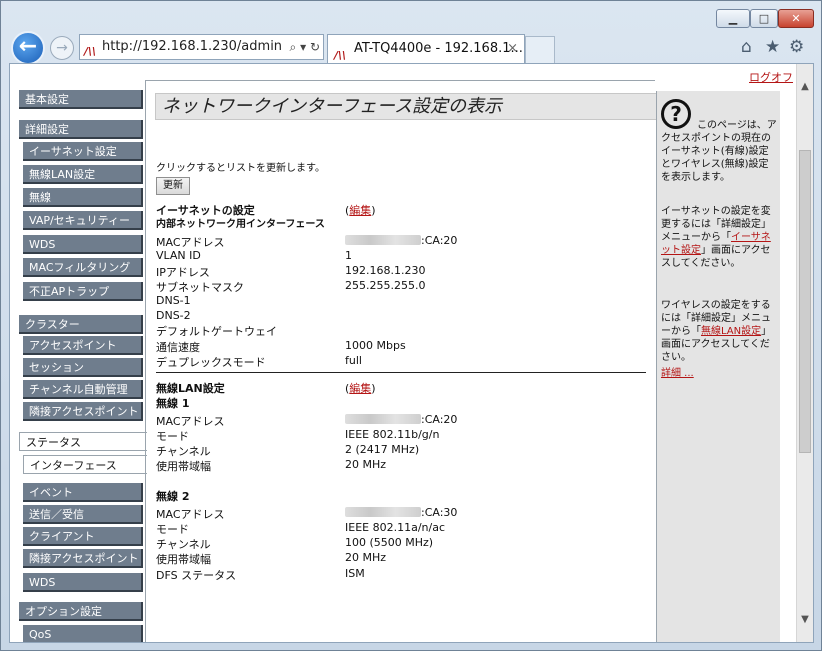  What do you see at coordinates (83, 291) in the screenshot?
I see `nav-rogue-ap: 不正APトラップ` at bounding box center [83, 291].